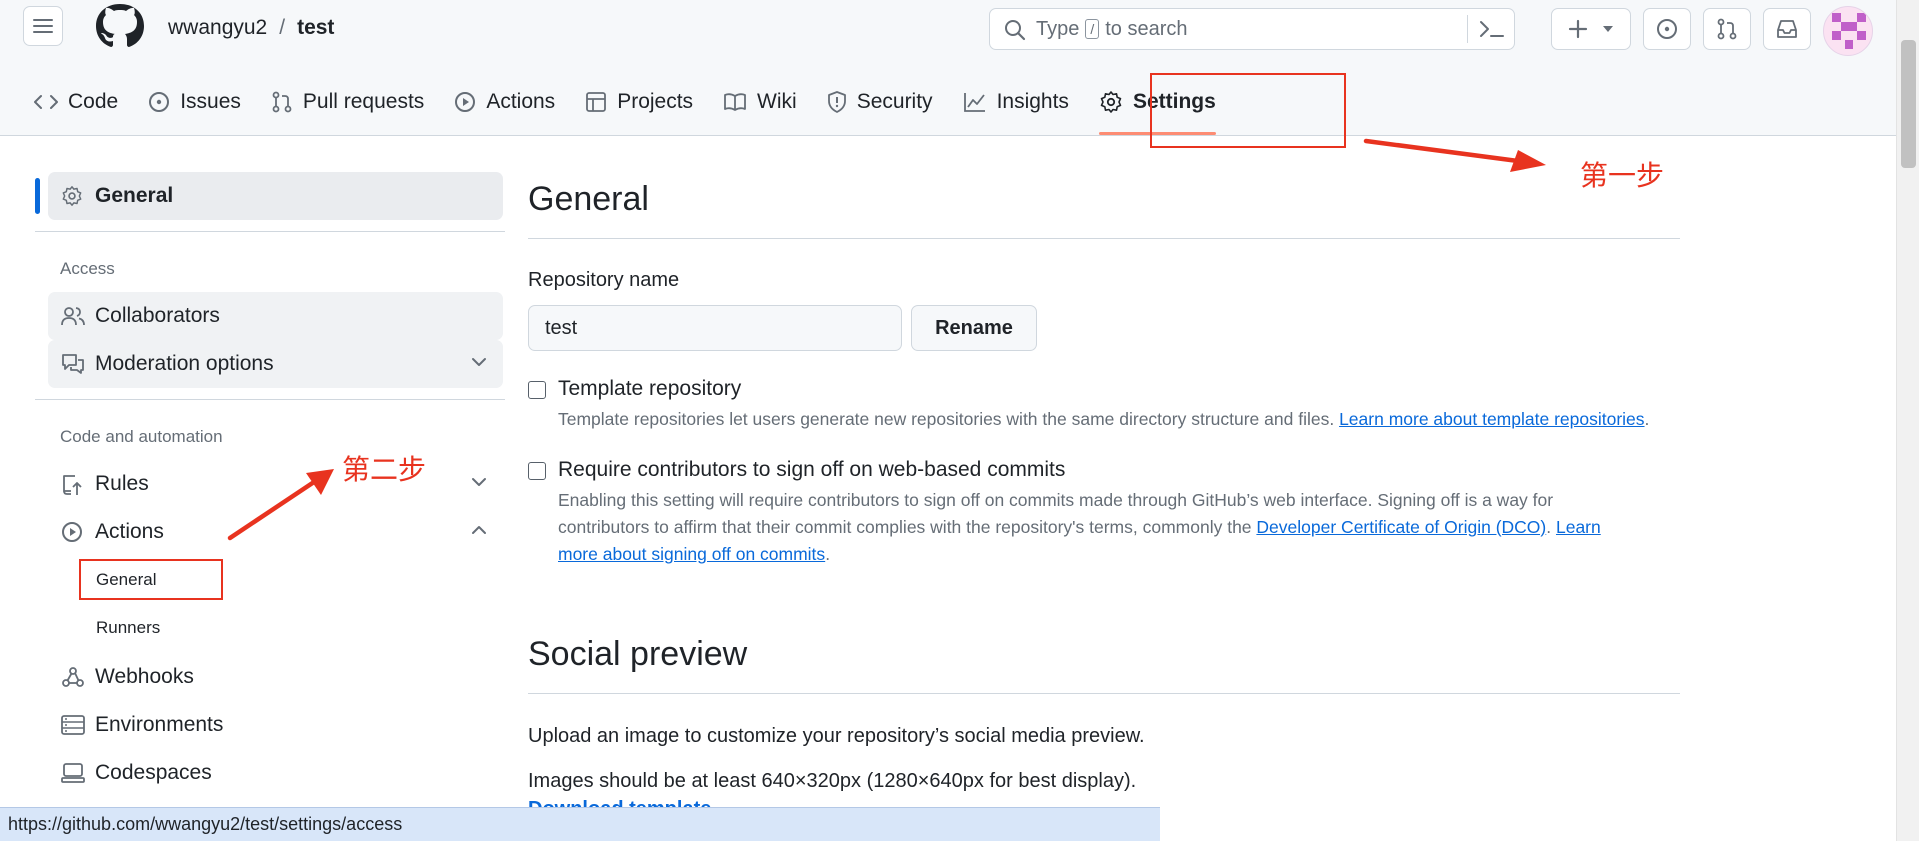  I want to click on tab-pull-requests: Pull requests, so click(347, 102).